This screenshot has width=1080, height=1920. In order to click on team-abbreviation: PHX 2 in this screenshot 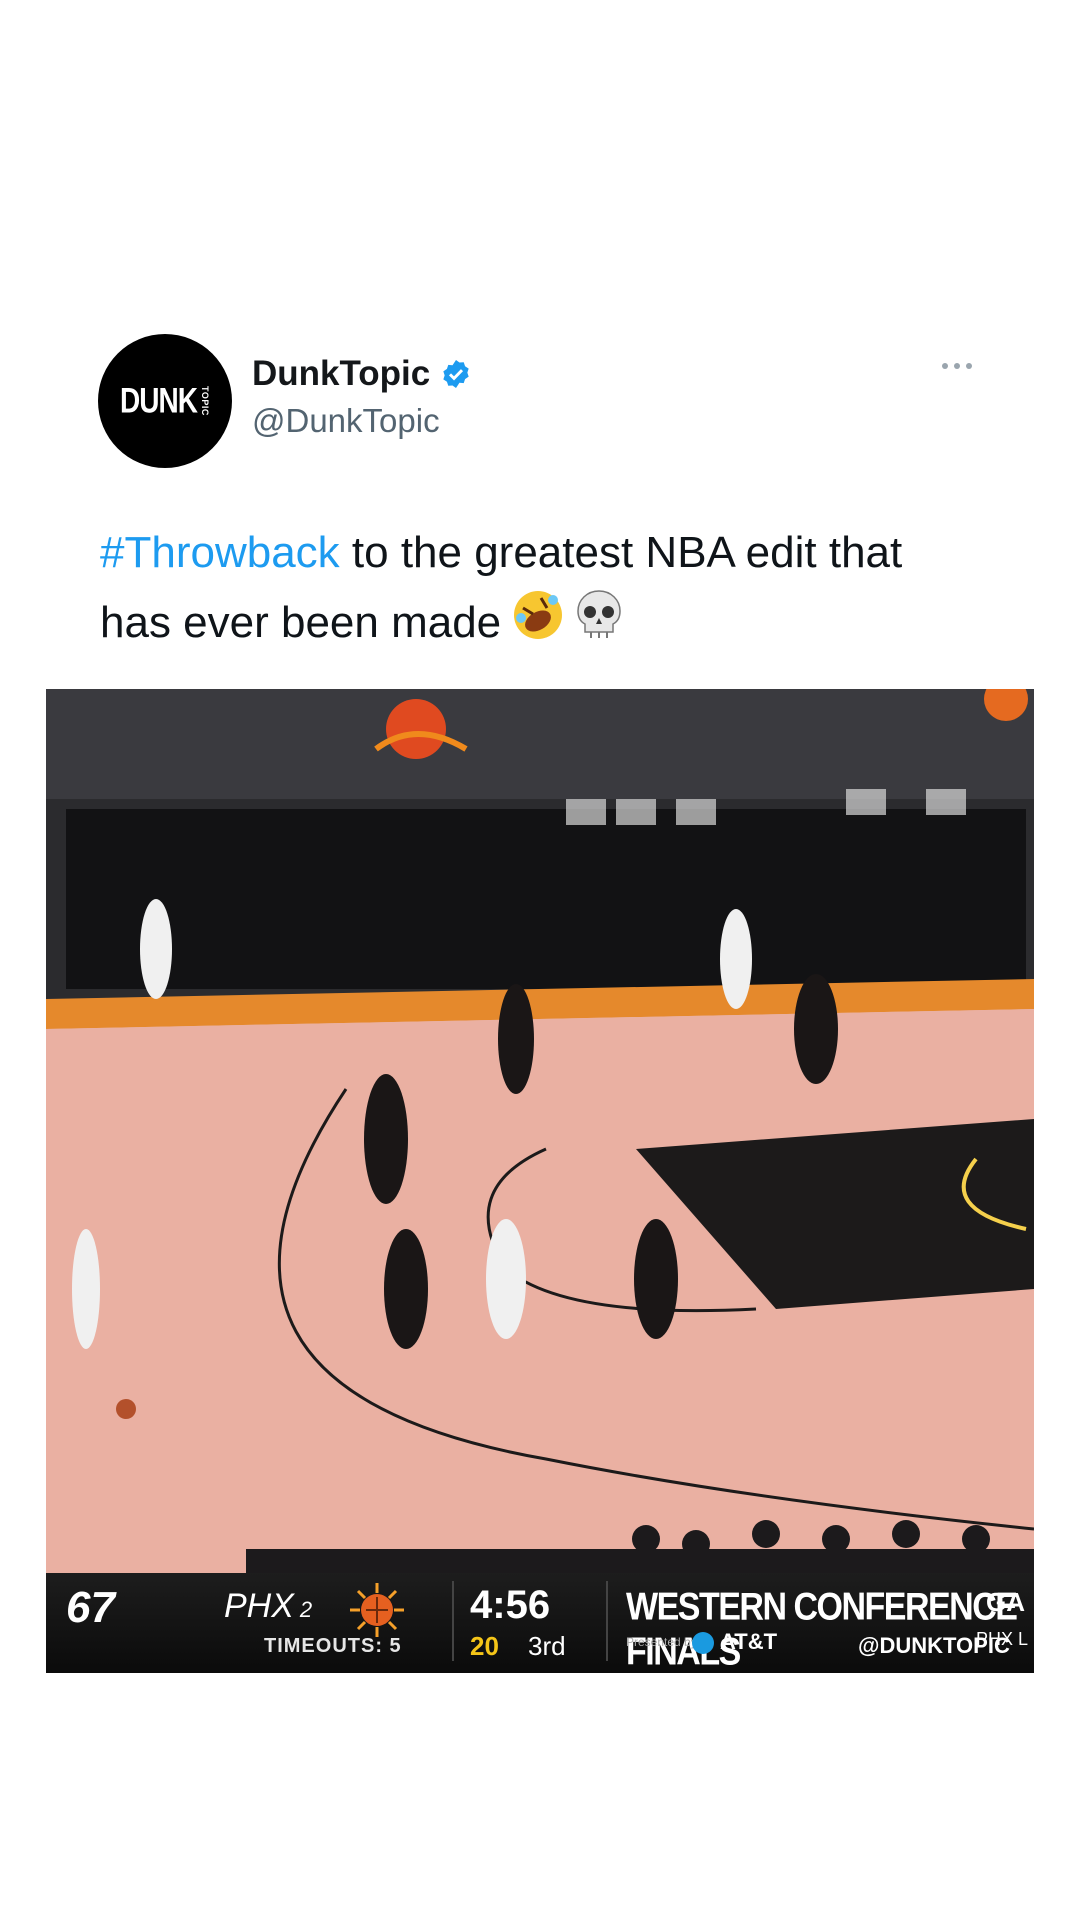, I will do `click(268, 1606)`.